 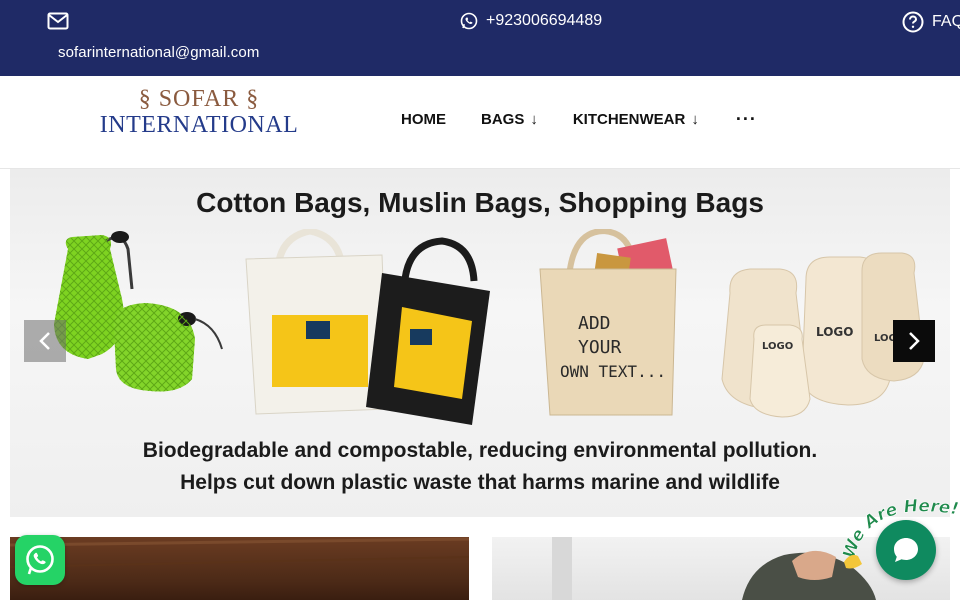 I want to click on black-yellow-tote, so click(x=428, y=331).